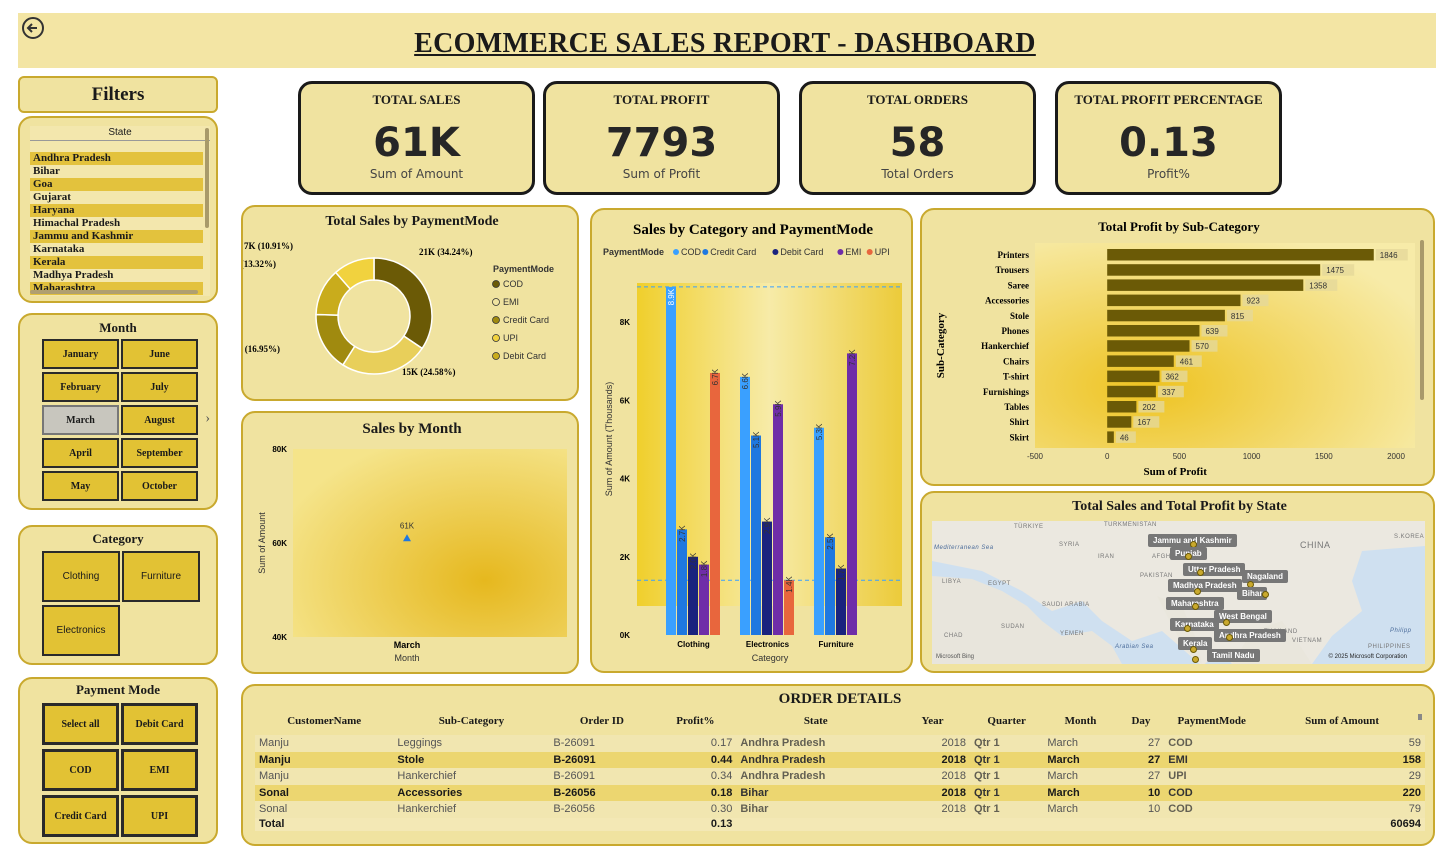 This screenshot has width=1449, height=857. What do you see at coordinates (510, 338) in the screenshot?
I see `donut-legend-item: UPI` at bounding box center [510, 338].